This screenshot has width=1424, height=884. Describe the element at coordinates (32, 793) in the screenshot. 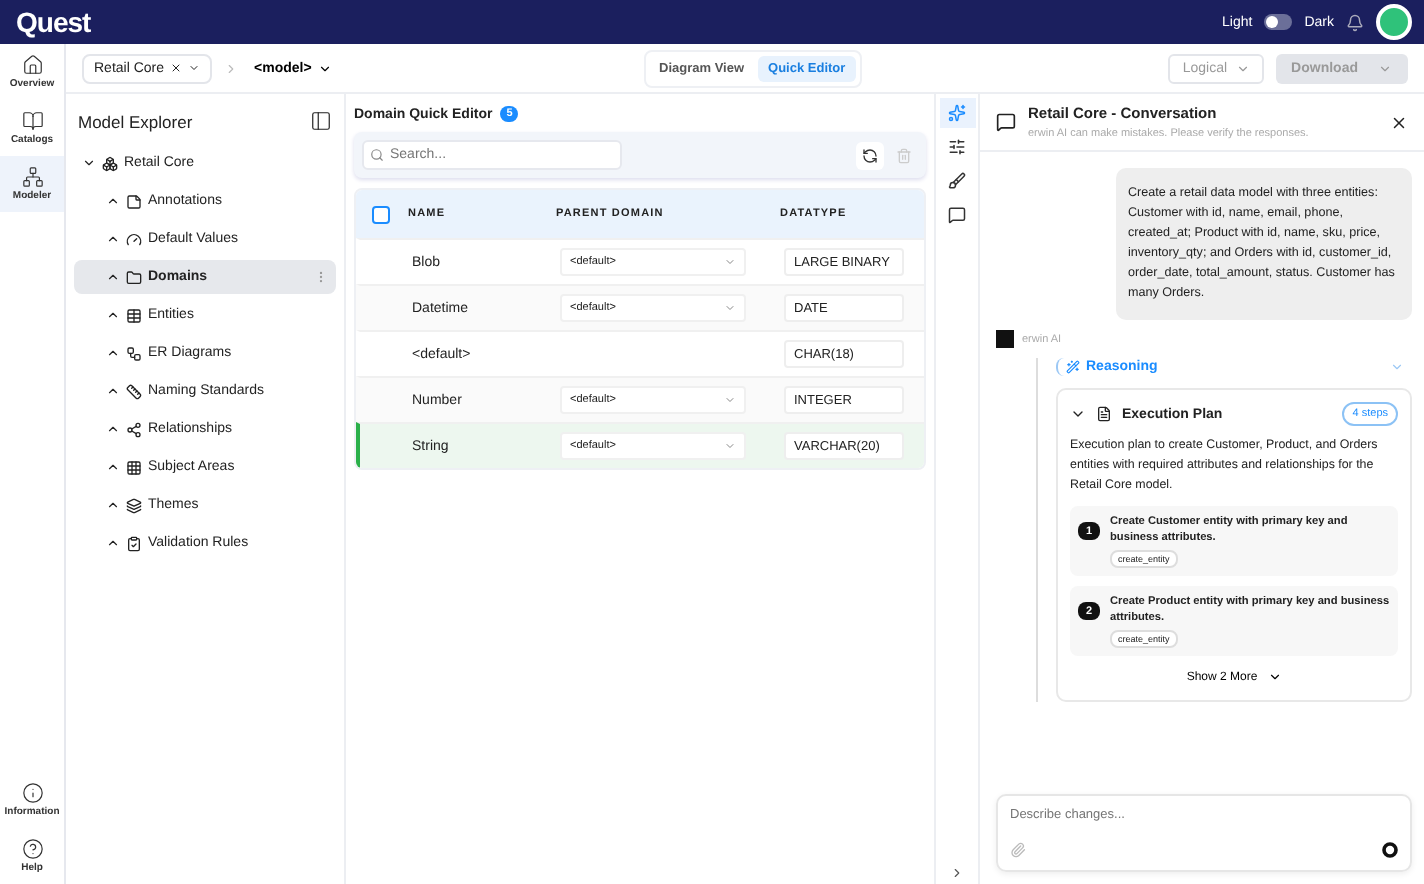

I see `info-icon` at that location.